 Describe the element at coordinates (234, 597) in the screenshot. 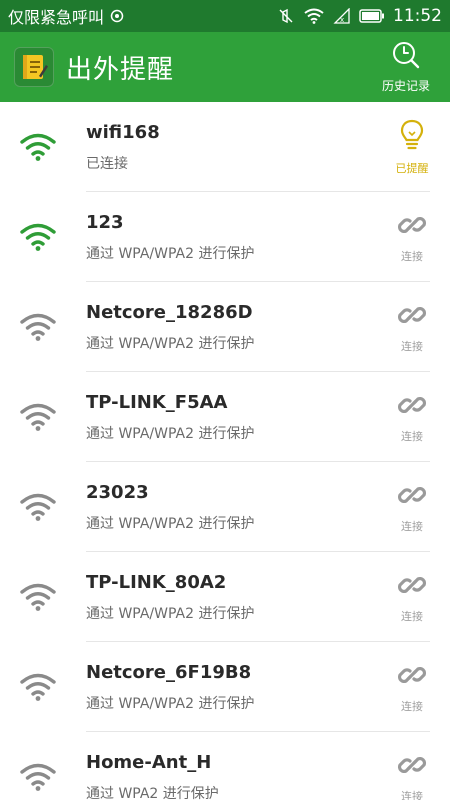

I see `wifi-info: TP-LINK_80A2 通过 WPA/WPA2 进行保护` at that location.